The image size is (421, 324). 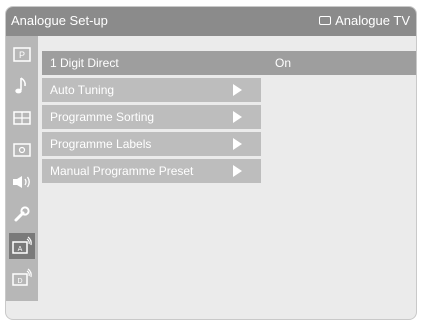 I want to click on menu-item-label: Programme Sorting, so click(x=102, y=117).